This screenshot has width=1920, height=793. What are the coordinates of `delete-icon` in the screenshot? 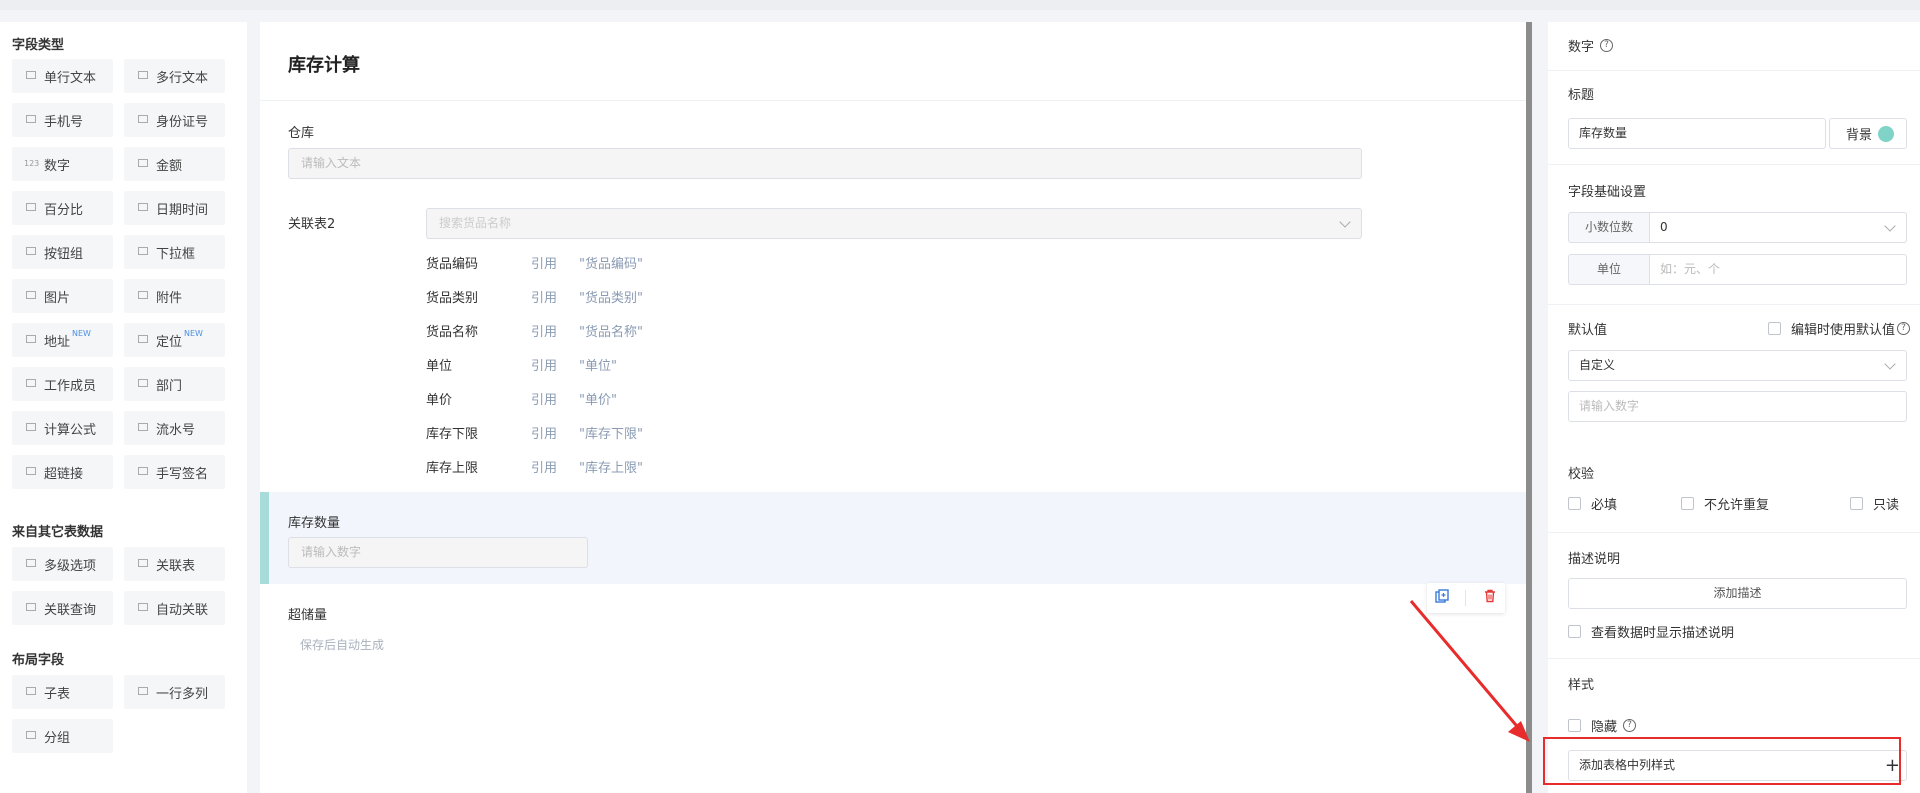 It's located at (1490, 598).